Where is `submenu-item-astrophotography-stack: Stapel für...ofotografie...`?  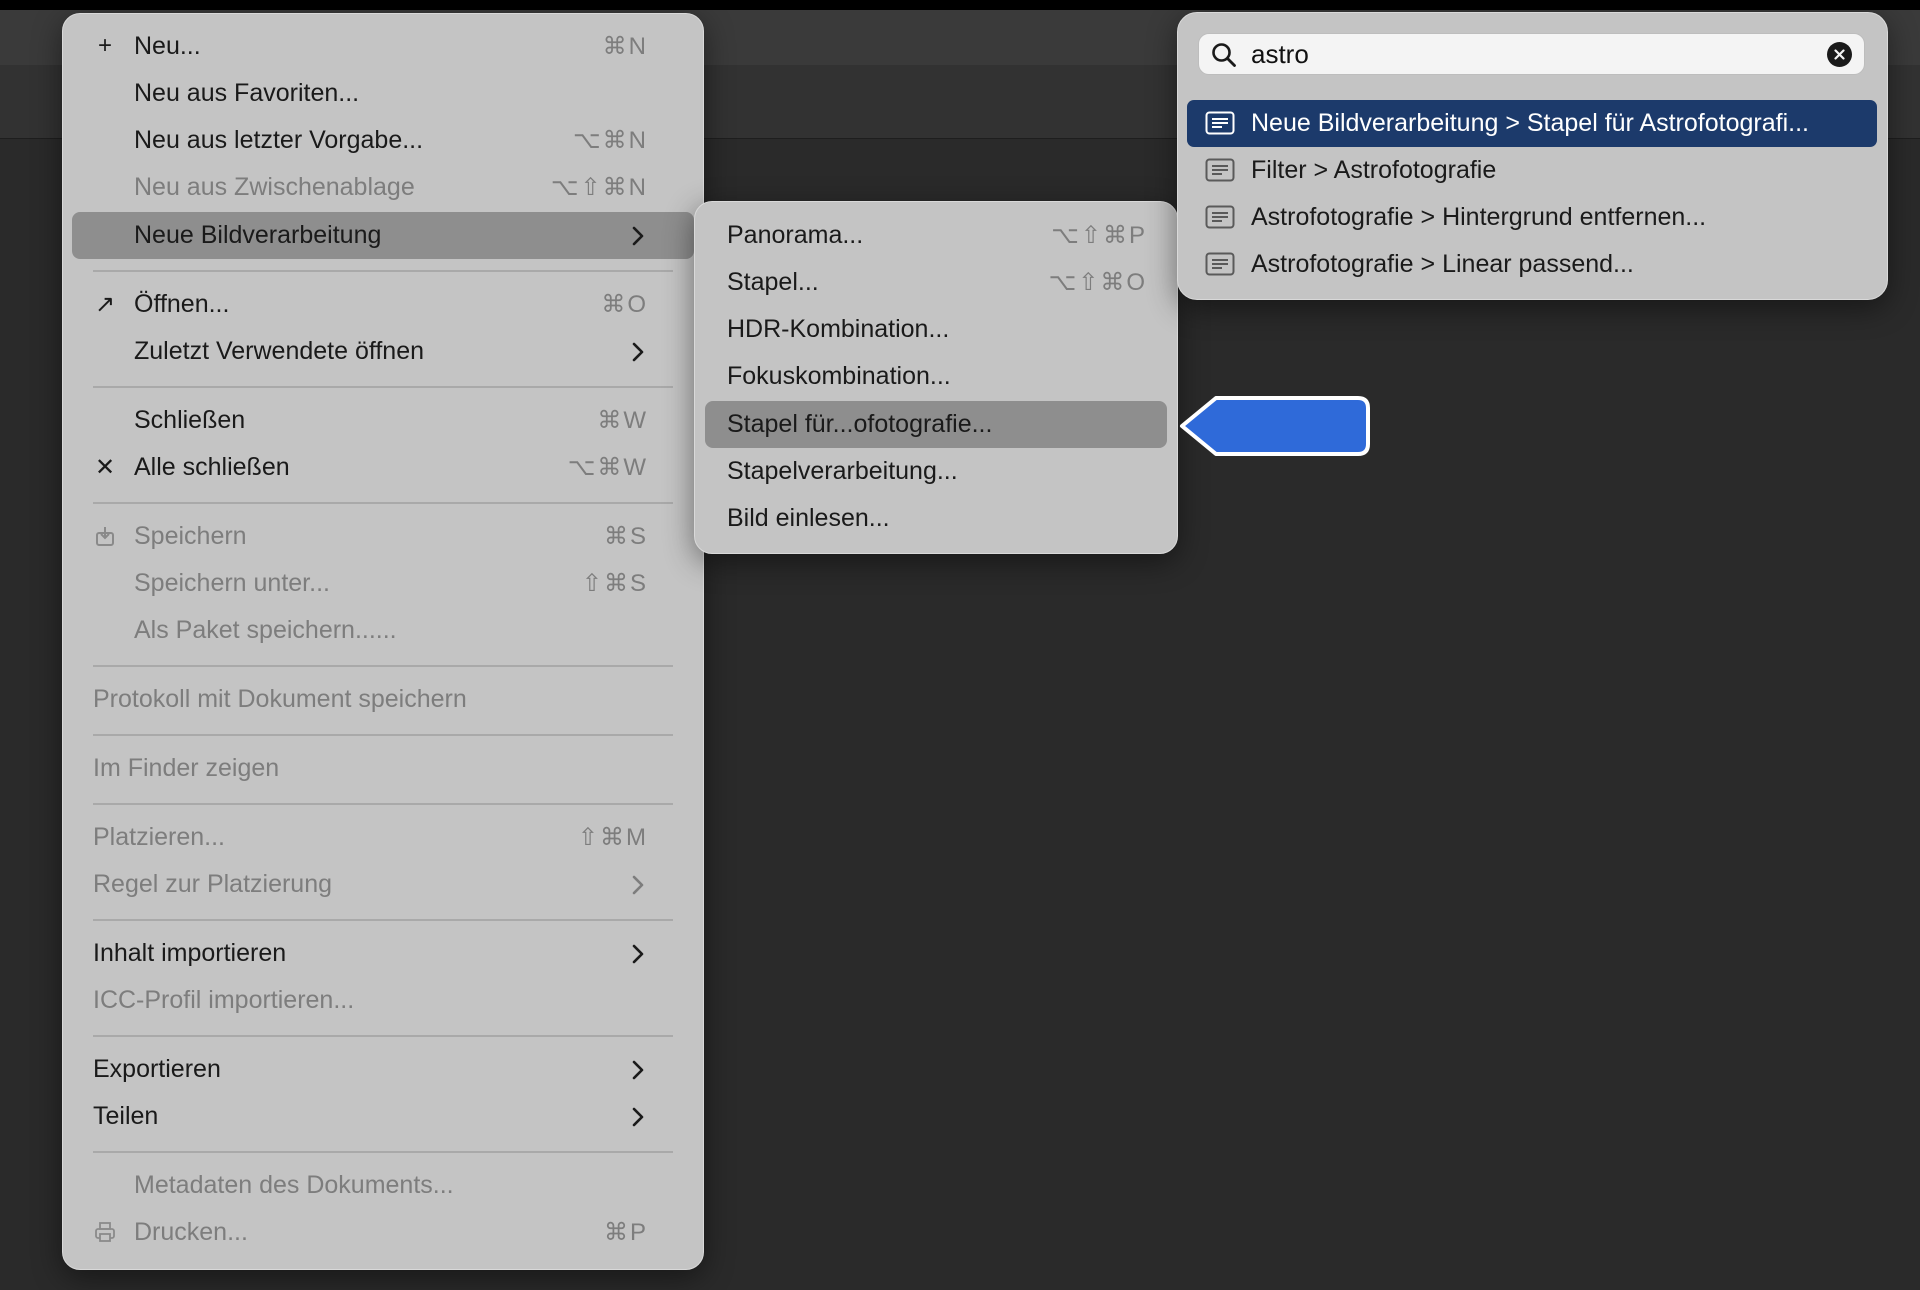
submenu-item-astrophotography-stack: Stapel für...ofotografie... is located at coordinates (937, 424).